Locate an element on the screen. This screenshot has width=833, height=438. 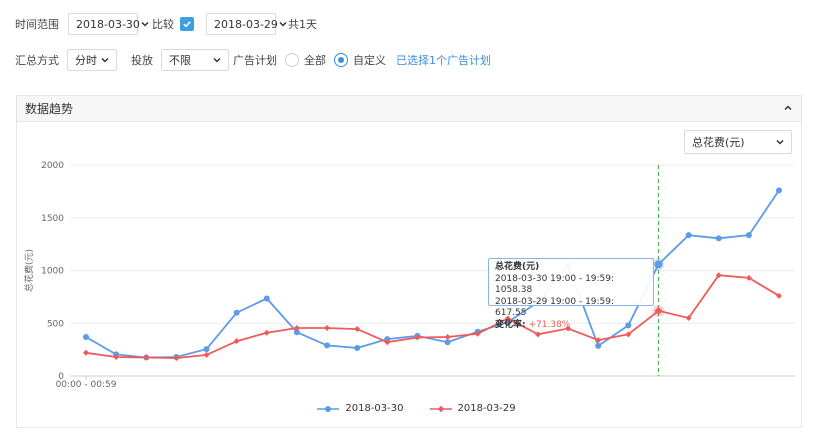
tooltip-line-2: 2018-03-29 19:00 - 19:59: 617.55 is located at coordinates (555, 307).